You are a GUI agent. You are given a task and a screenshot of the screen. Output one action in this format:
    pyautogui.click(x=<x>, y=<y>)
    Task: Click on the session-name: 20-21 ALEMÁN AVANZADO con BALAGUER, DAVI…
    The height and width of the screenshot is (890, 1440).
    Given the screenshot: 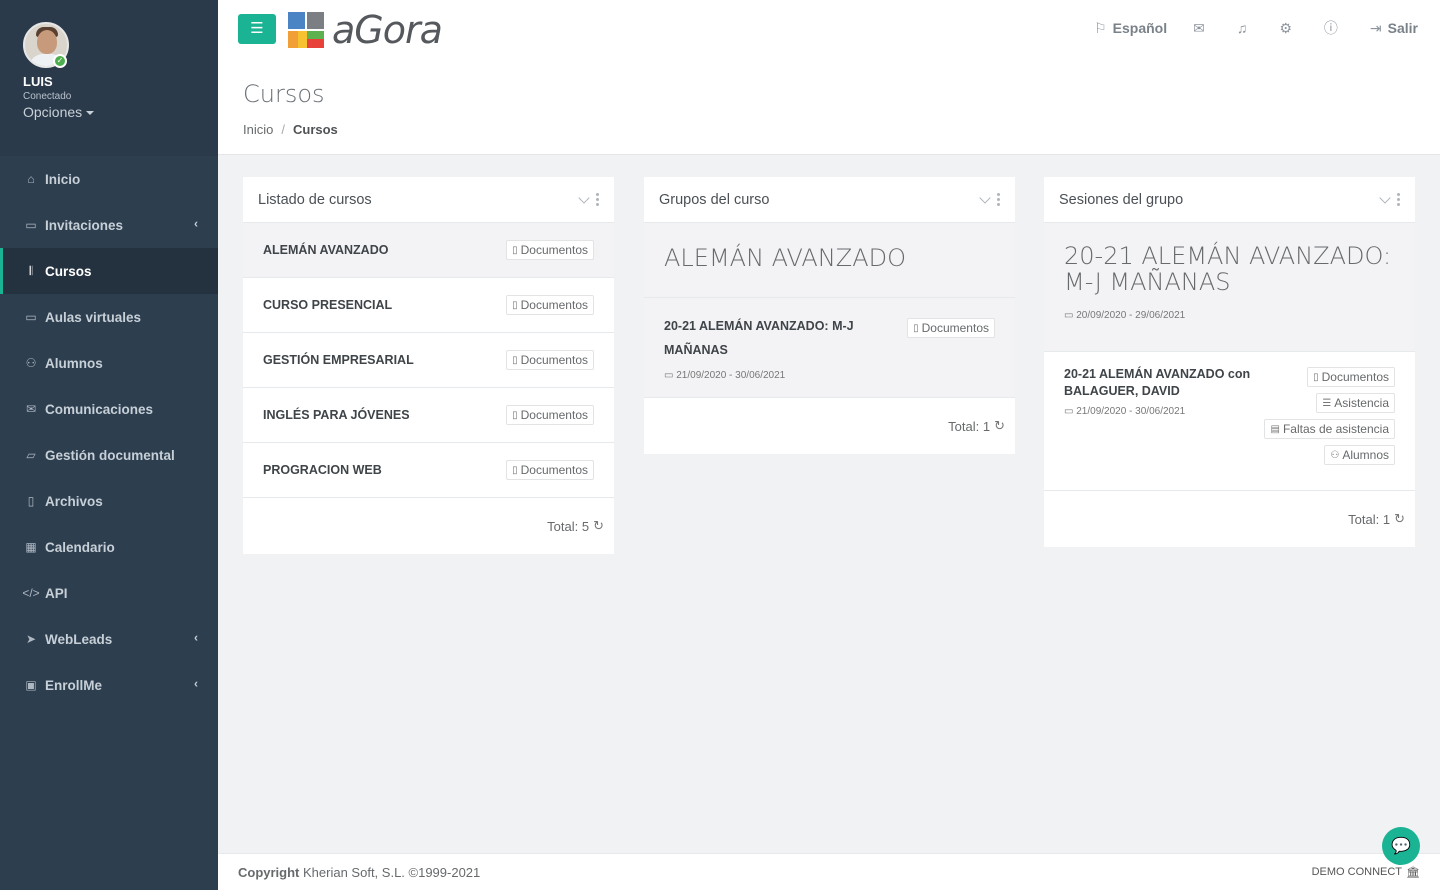 What is the action you would take?
    pyautogui.click(x=1164, y=383)
    